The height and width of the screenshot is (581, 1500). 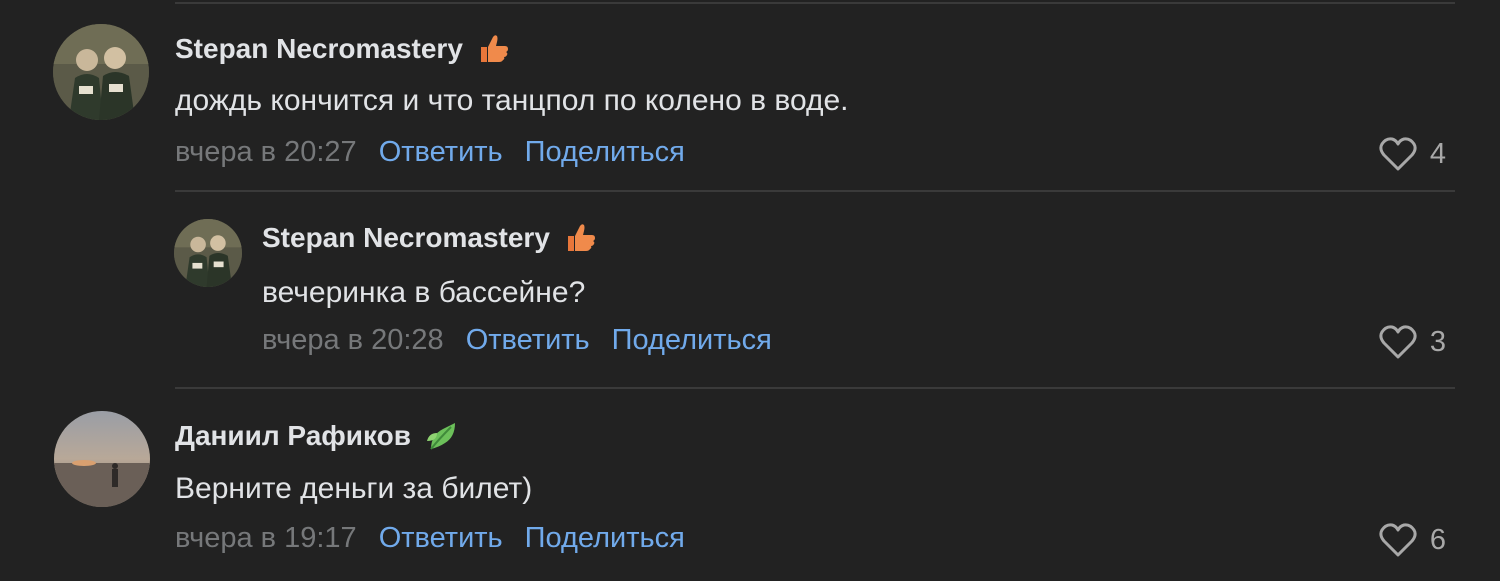 I want to click on like-button: 4, so click(x=1412, y=154).